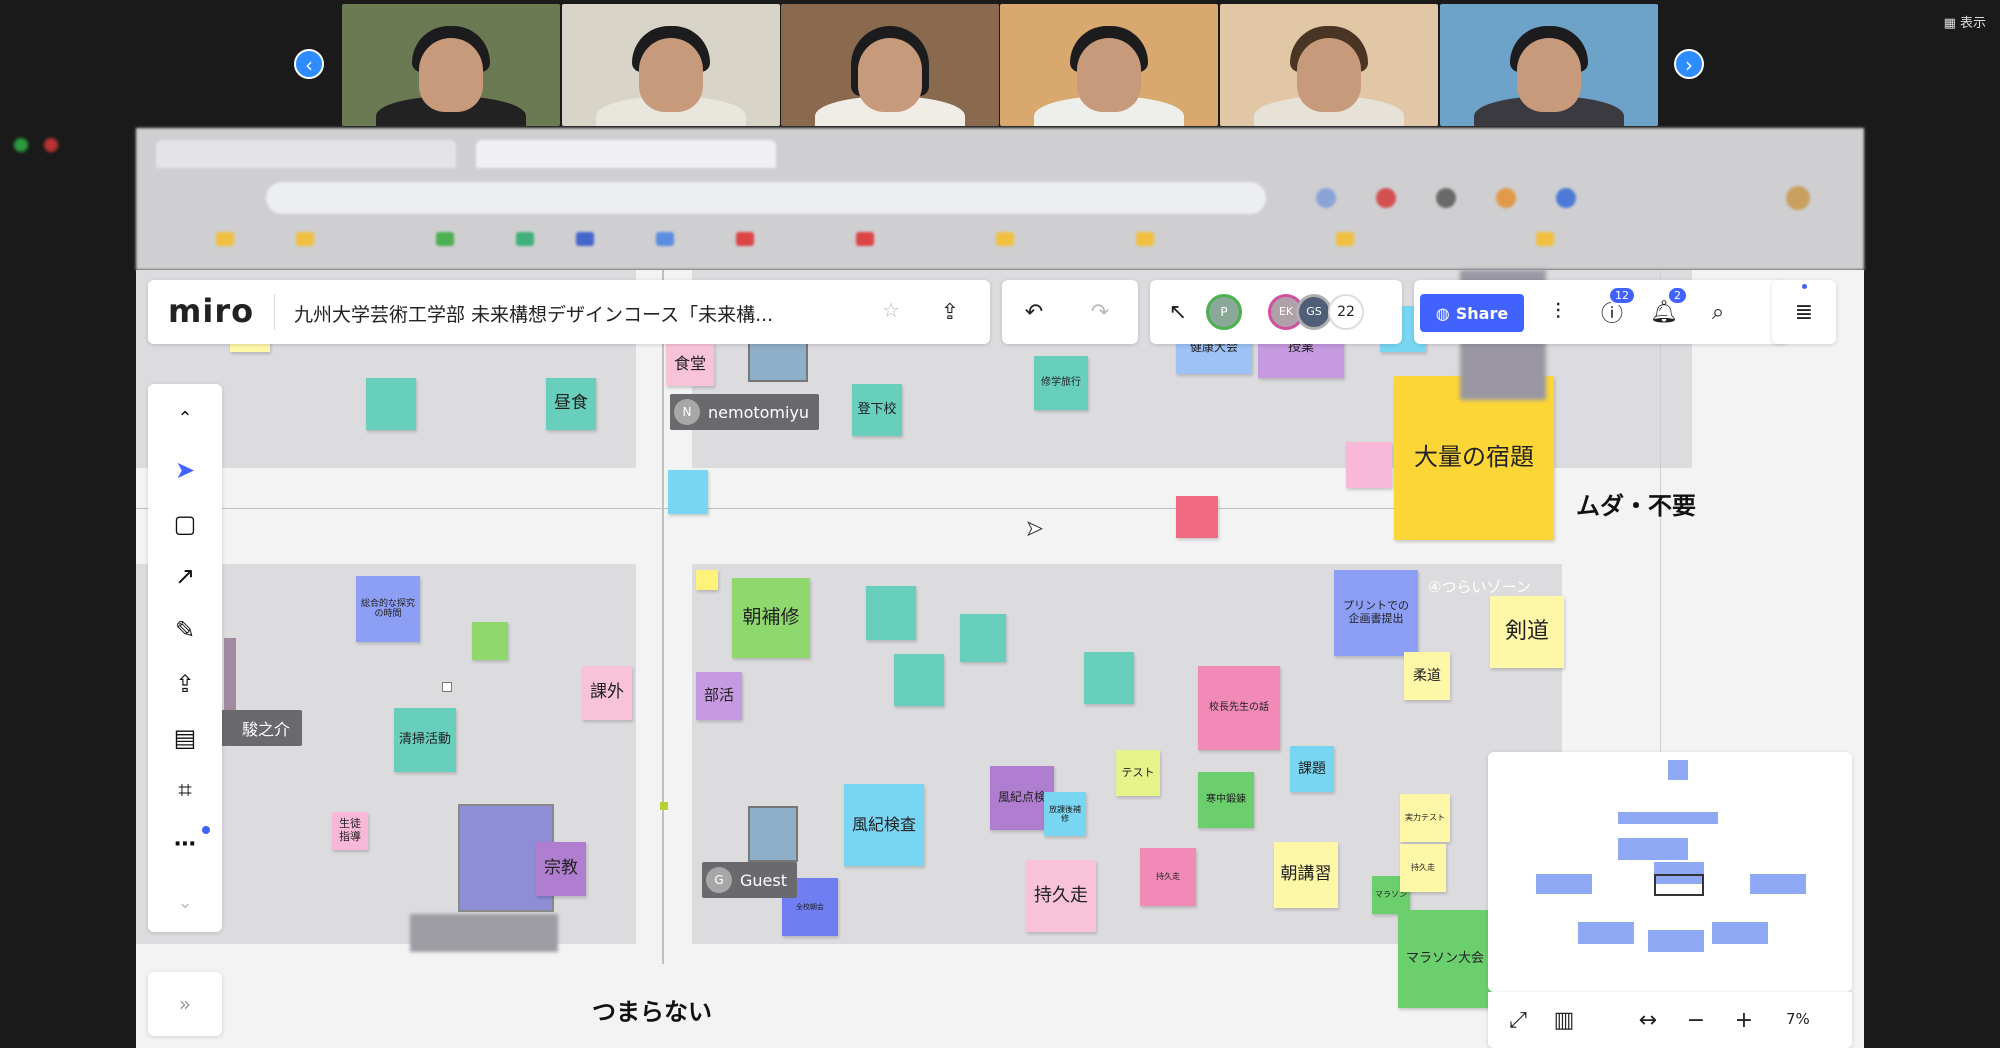  What do you see at coordinates (1425, 818) in the screenshot?
I see `sticky-note: 実力テスト` at bounding box center [1425, 818].